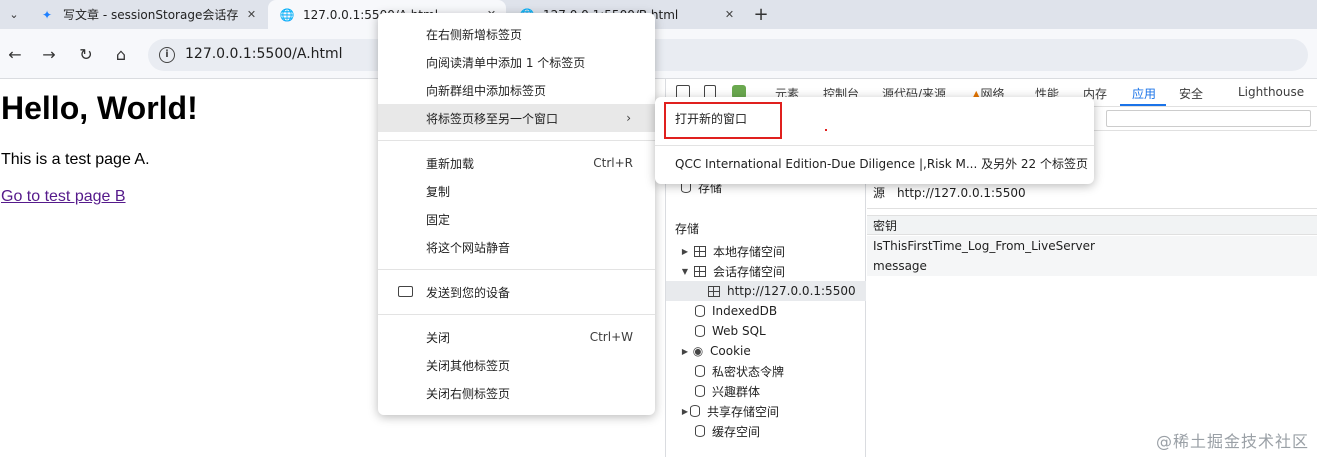 The height and width of the screenshot is (457, 1317). I want to click on table-header-key: 密钥, so click(1092, 225).